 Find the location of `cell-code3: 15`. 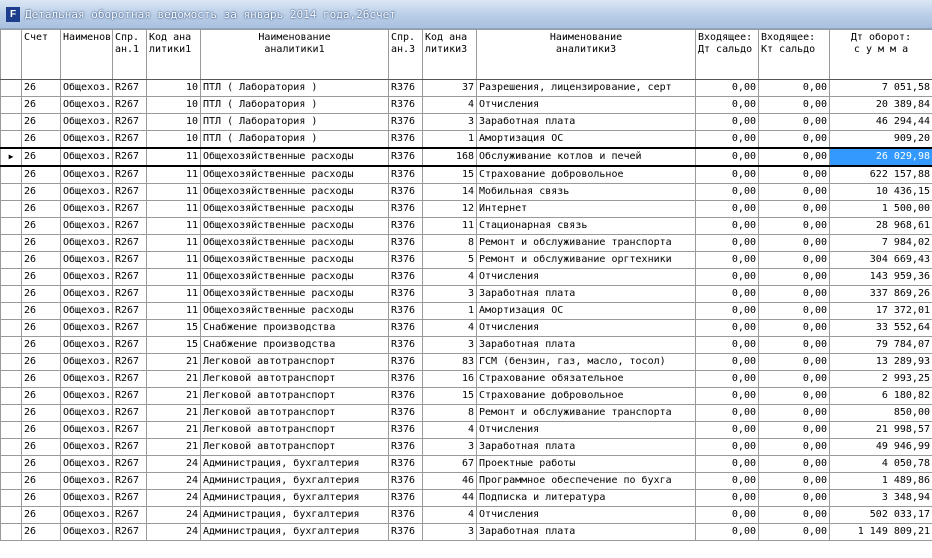

cell-code3: 15 is located at coordinates (449, 174).